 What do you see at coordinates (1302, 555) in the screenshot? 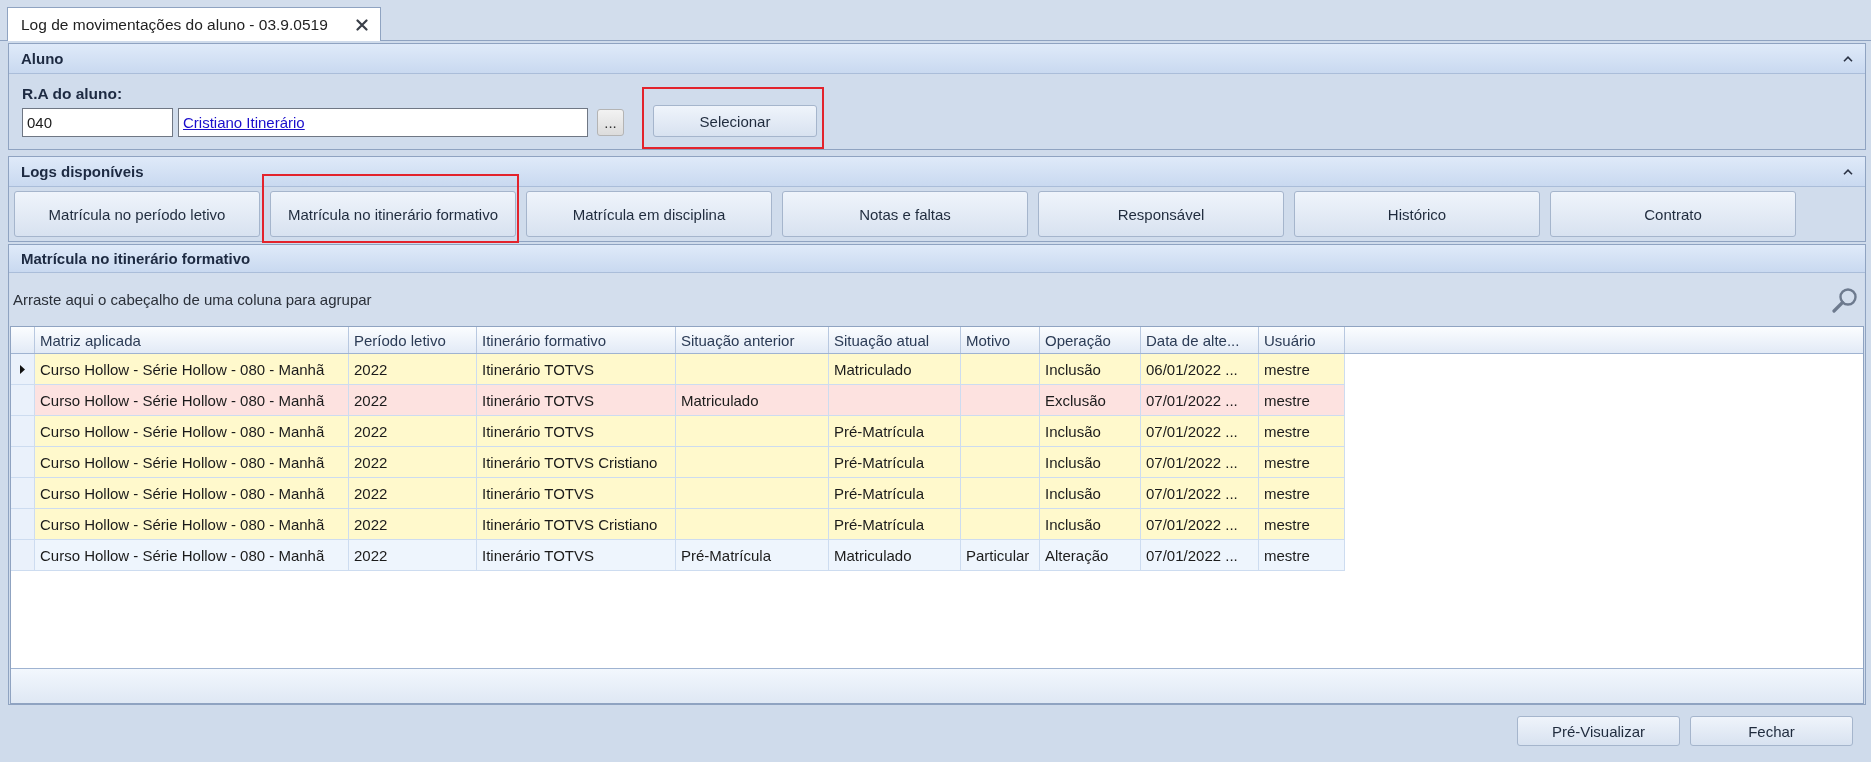
I see `table-cell: mestre` at bounding box center [1302, 555].